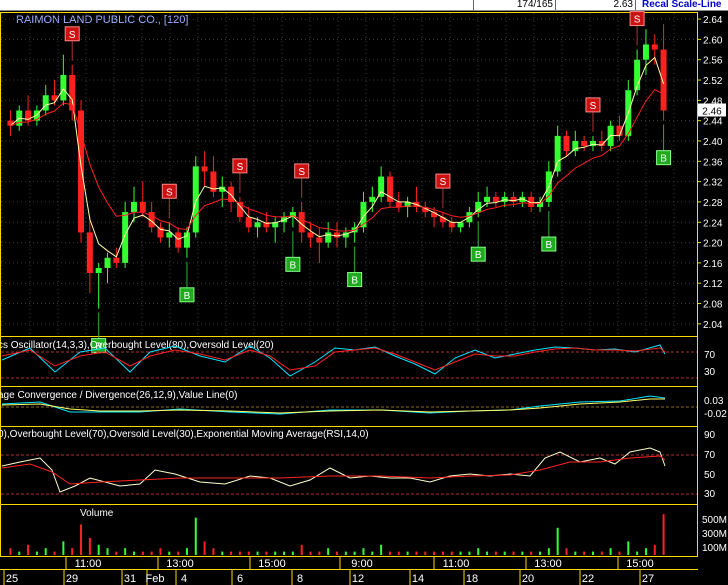  I want to click on volume-bars, so click(337, 534).